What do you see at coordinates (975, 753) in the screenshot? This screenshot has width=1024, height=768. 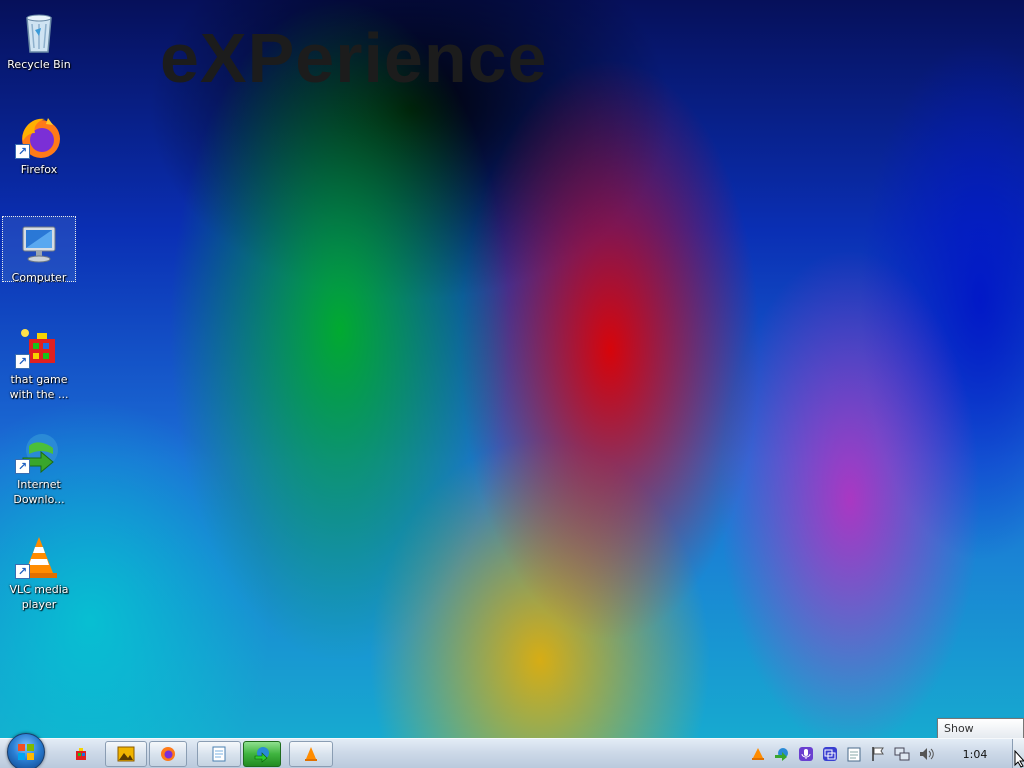 I see `taskbar-clock: 1:04` at bounding box center [975, 753].